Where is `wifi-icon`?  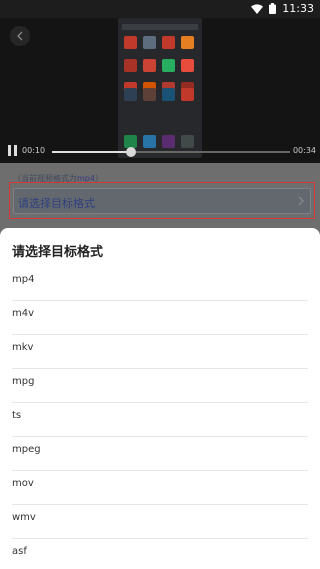
wifi-icon is located at coordinates (257, 8).